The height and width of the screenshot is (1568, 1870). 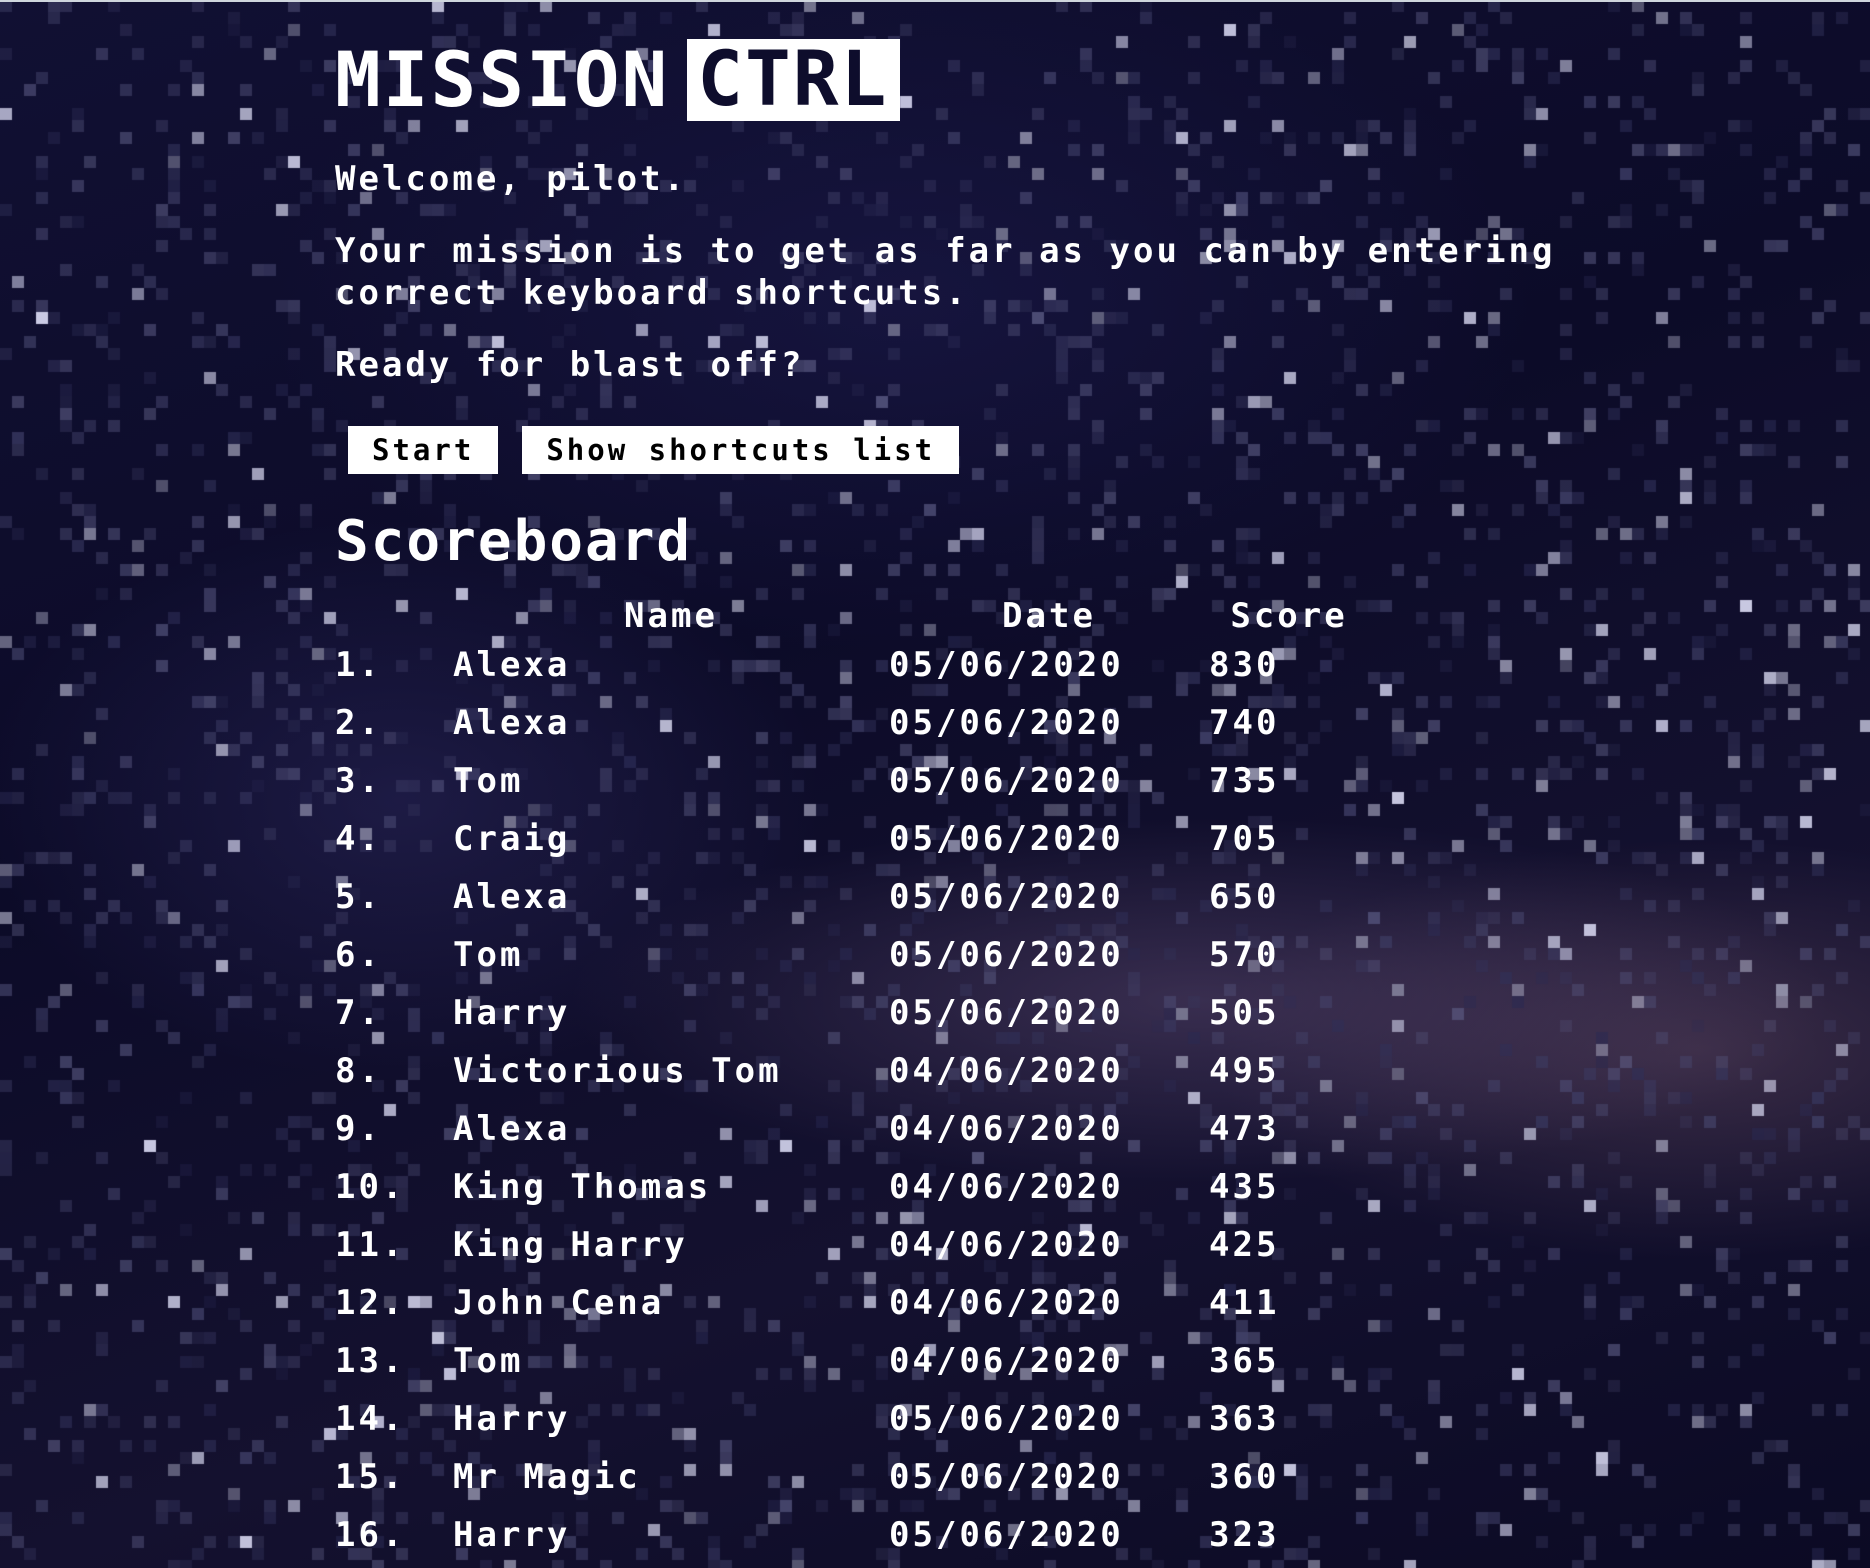 I want to click on table-row: 14. Harry 05/06/2020 363, so click(x=852, y=1419).